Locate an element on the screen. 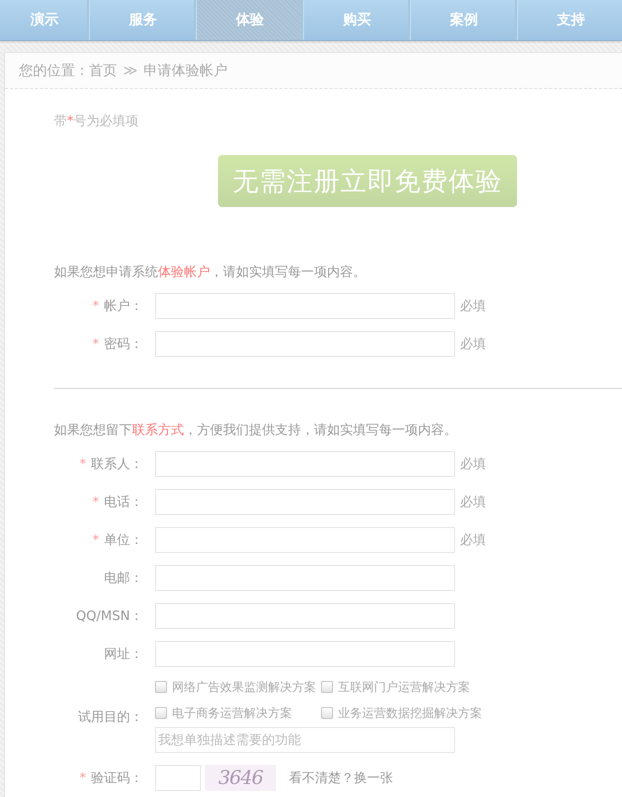 This screenshot has width=622, height=797. breadcrumb-current: 申请体验帐户 is located at coordinates (186, 71).